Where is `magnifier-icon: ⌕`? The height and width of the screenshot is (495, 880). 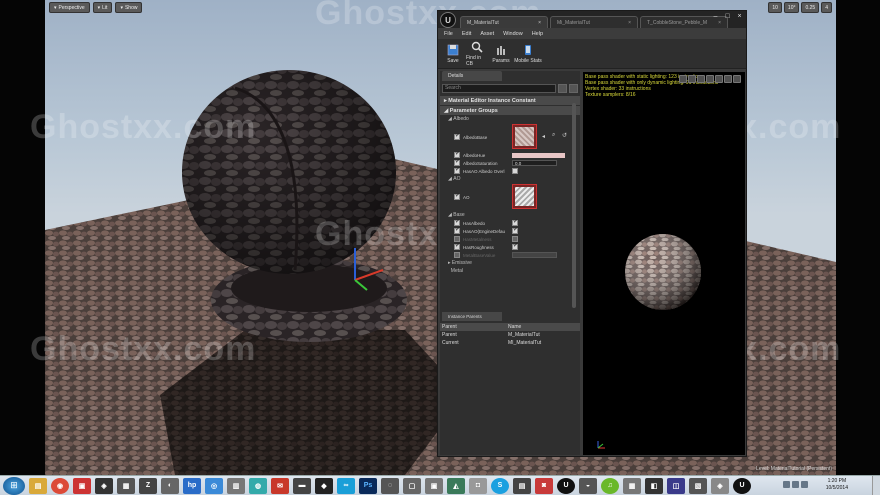 magnifier-icon: ⌕ is located at coordinates (553, 135).